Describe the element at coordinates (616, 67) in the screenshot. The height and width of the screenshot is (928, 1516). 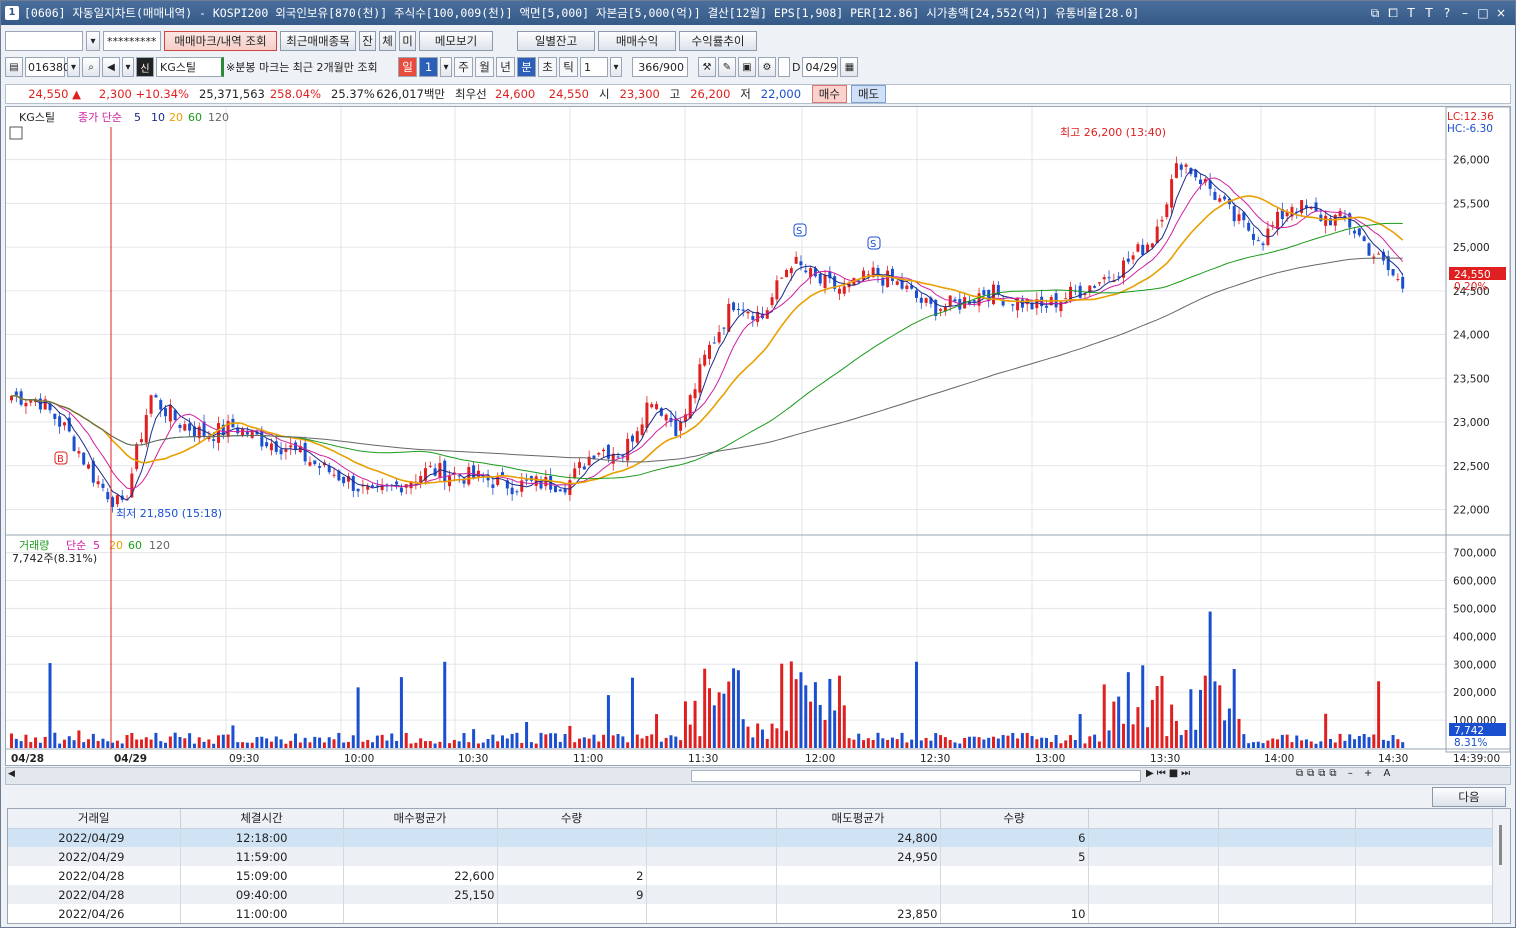
I see `interval-dropdown-icon: ▾` at that location.